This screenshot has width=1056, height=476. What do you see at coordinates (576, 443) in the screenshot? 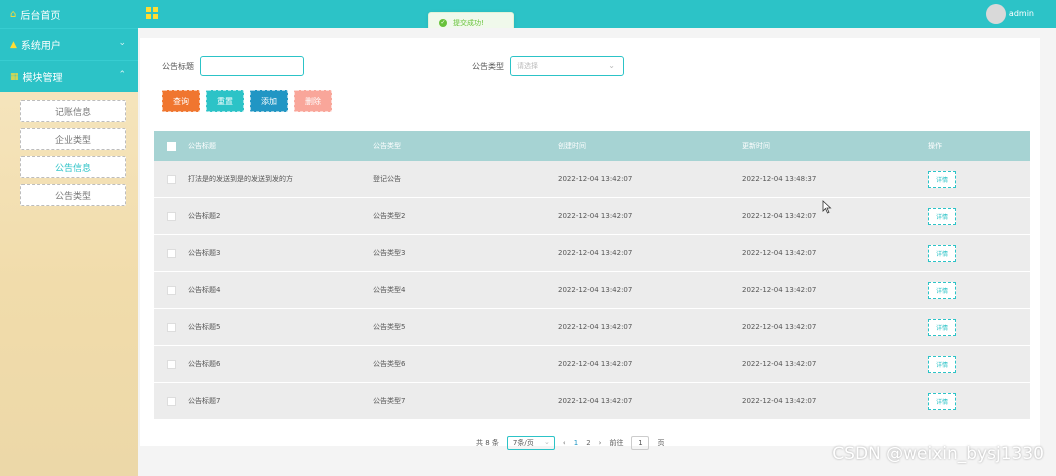
I see `page-number: 1` at bounding box center [576, 443].